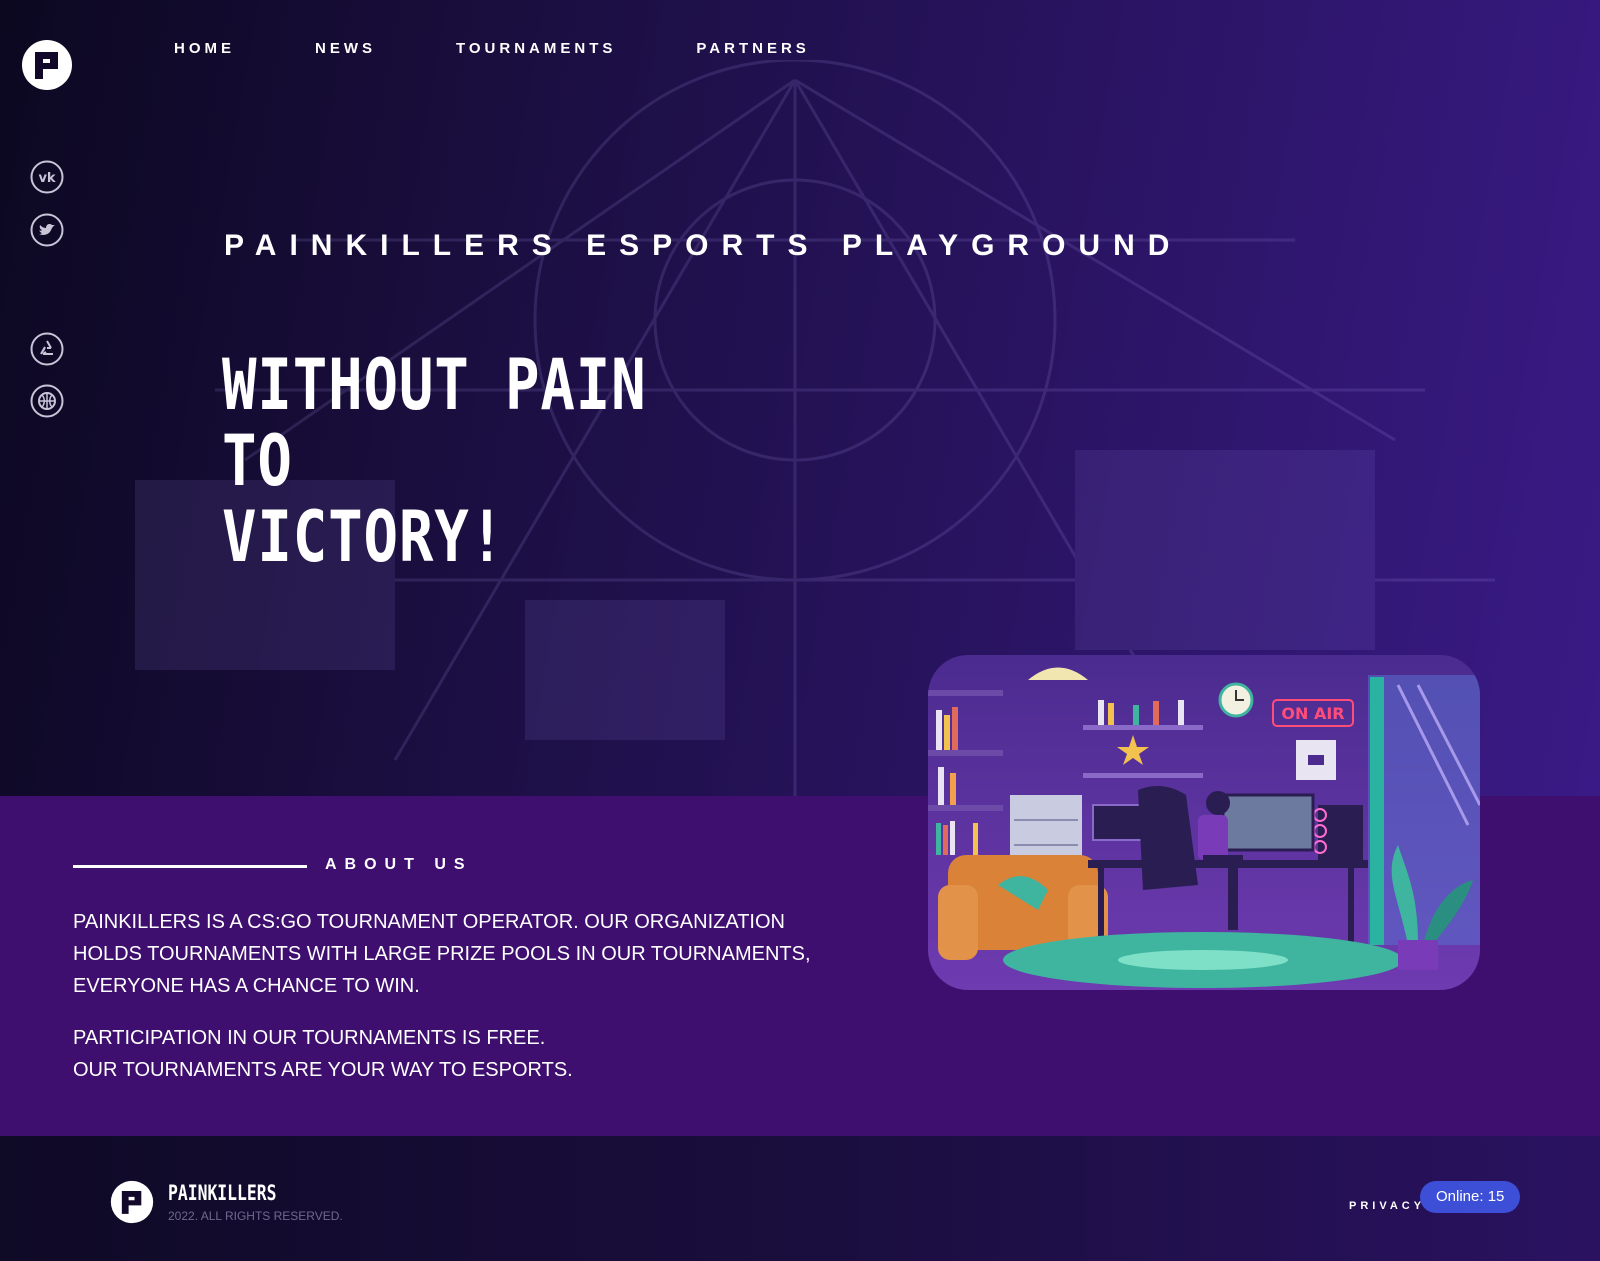 Image resolution: width=1600 pixels, height=1261 pixels. Describe the element at coordinates (434, 422) in the screenshot. I see `hero-headline-line1: WITHOUT PAIN TO` at that location.